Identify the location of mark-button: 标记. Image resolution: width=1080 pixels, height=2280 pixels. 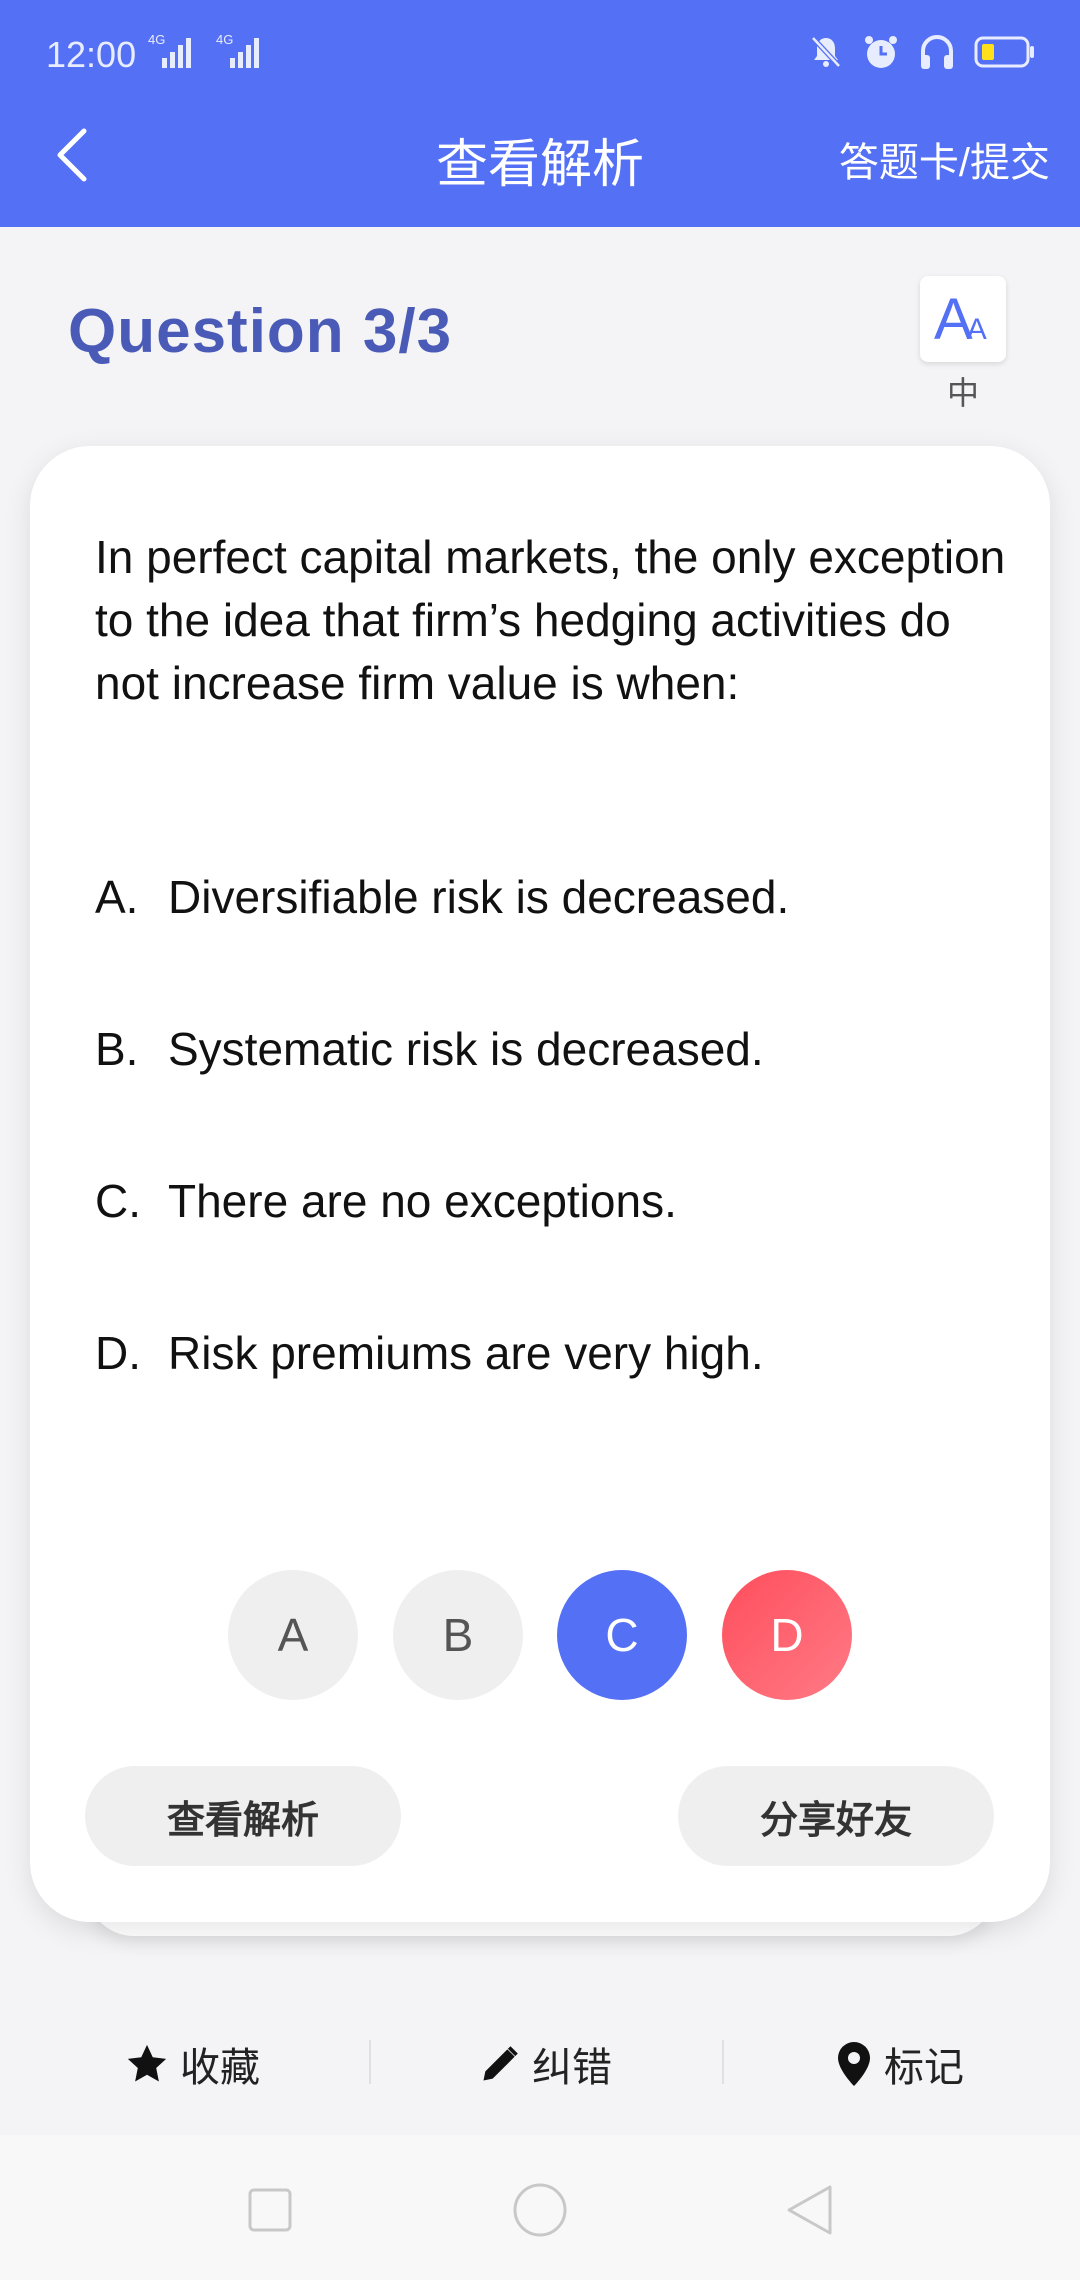
(899, 2064).